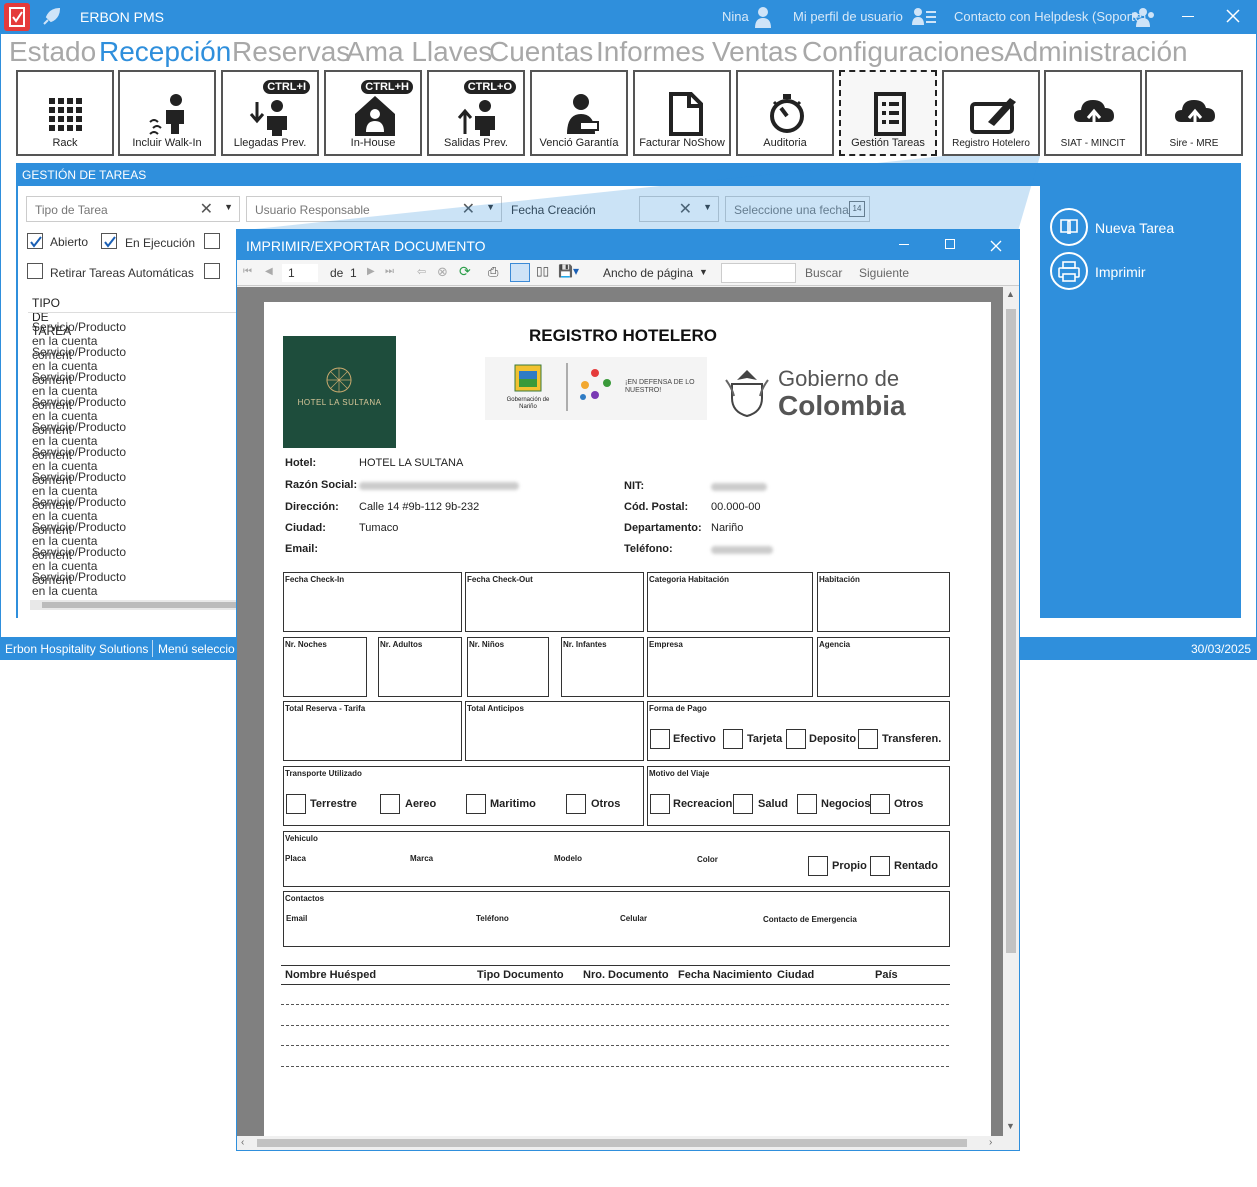 This screenshot has height=1187, width=1257. What do you see at coordinates (823, 273) in the screenshot?
I see `search-button: Buscar` at bounding box center [823, 273].